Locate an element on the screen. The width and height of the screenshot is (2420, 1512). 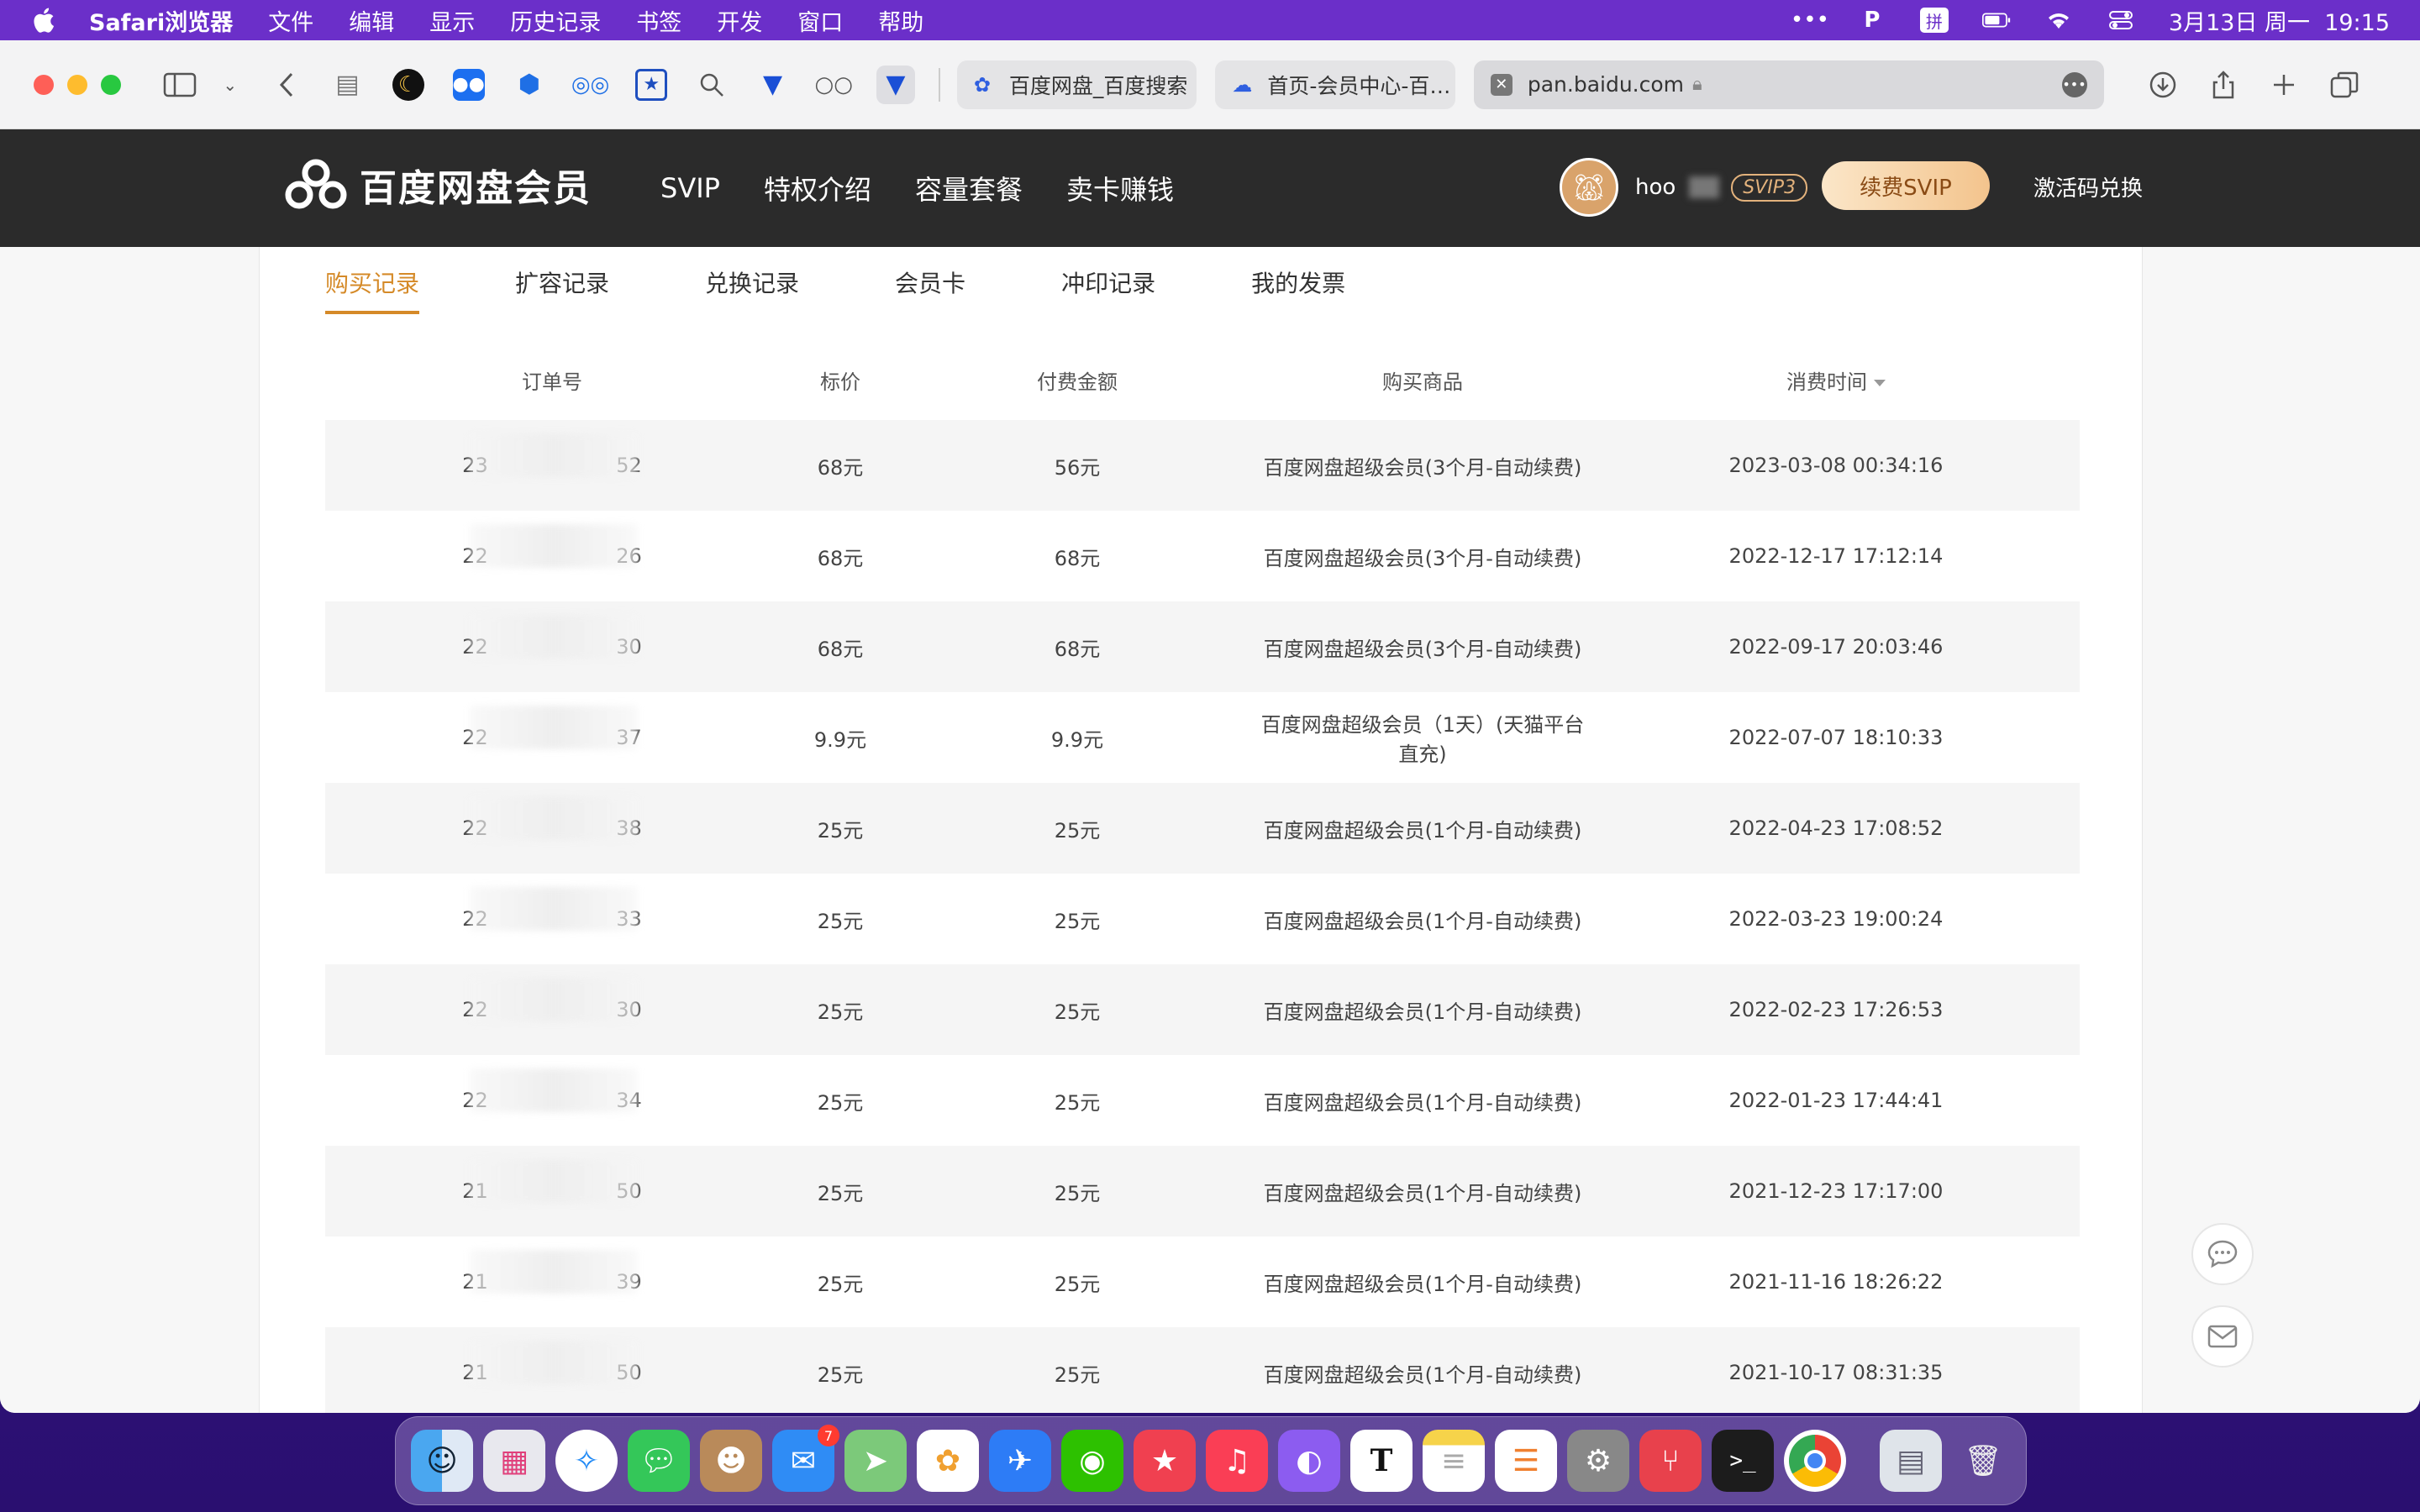
avatar: 🐹︎ is located at coordinates (1589, 187).